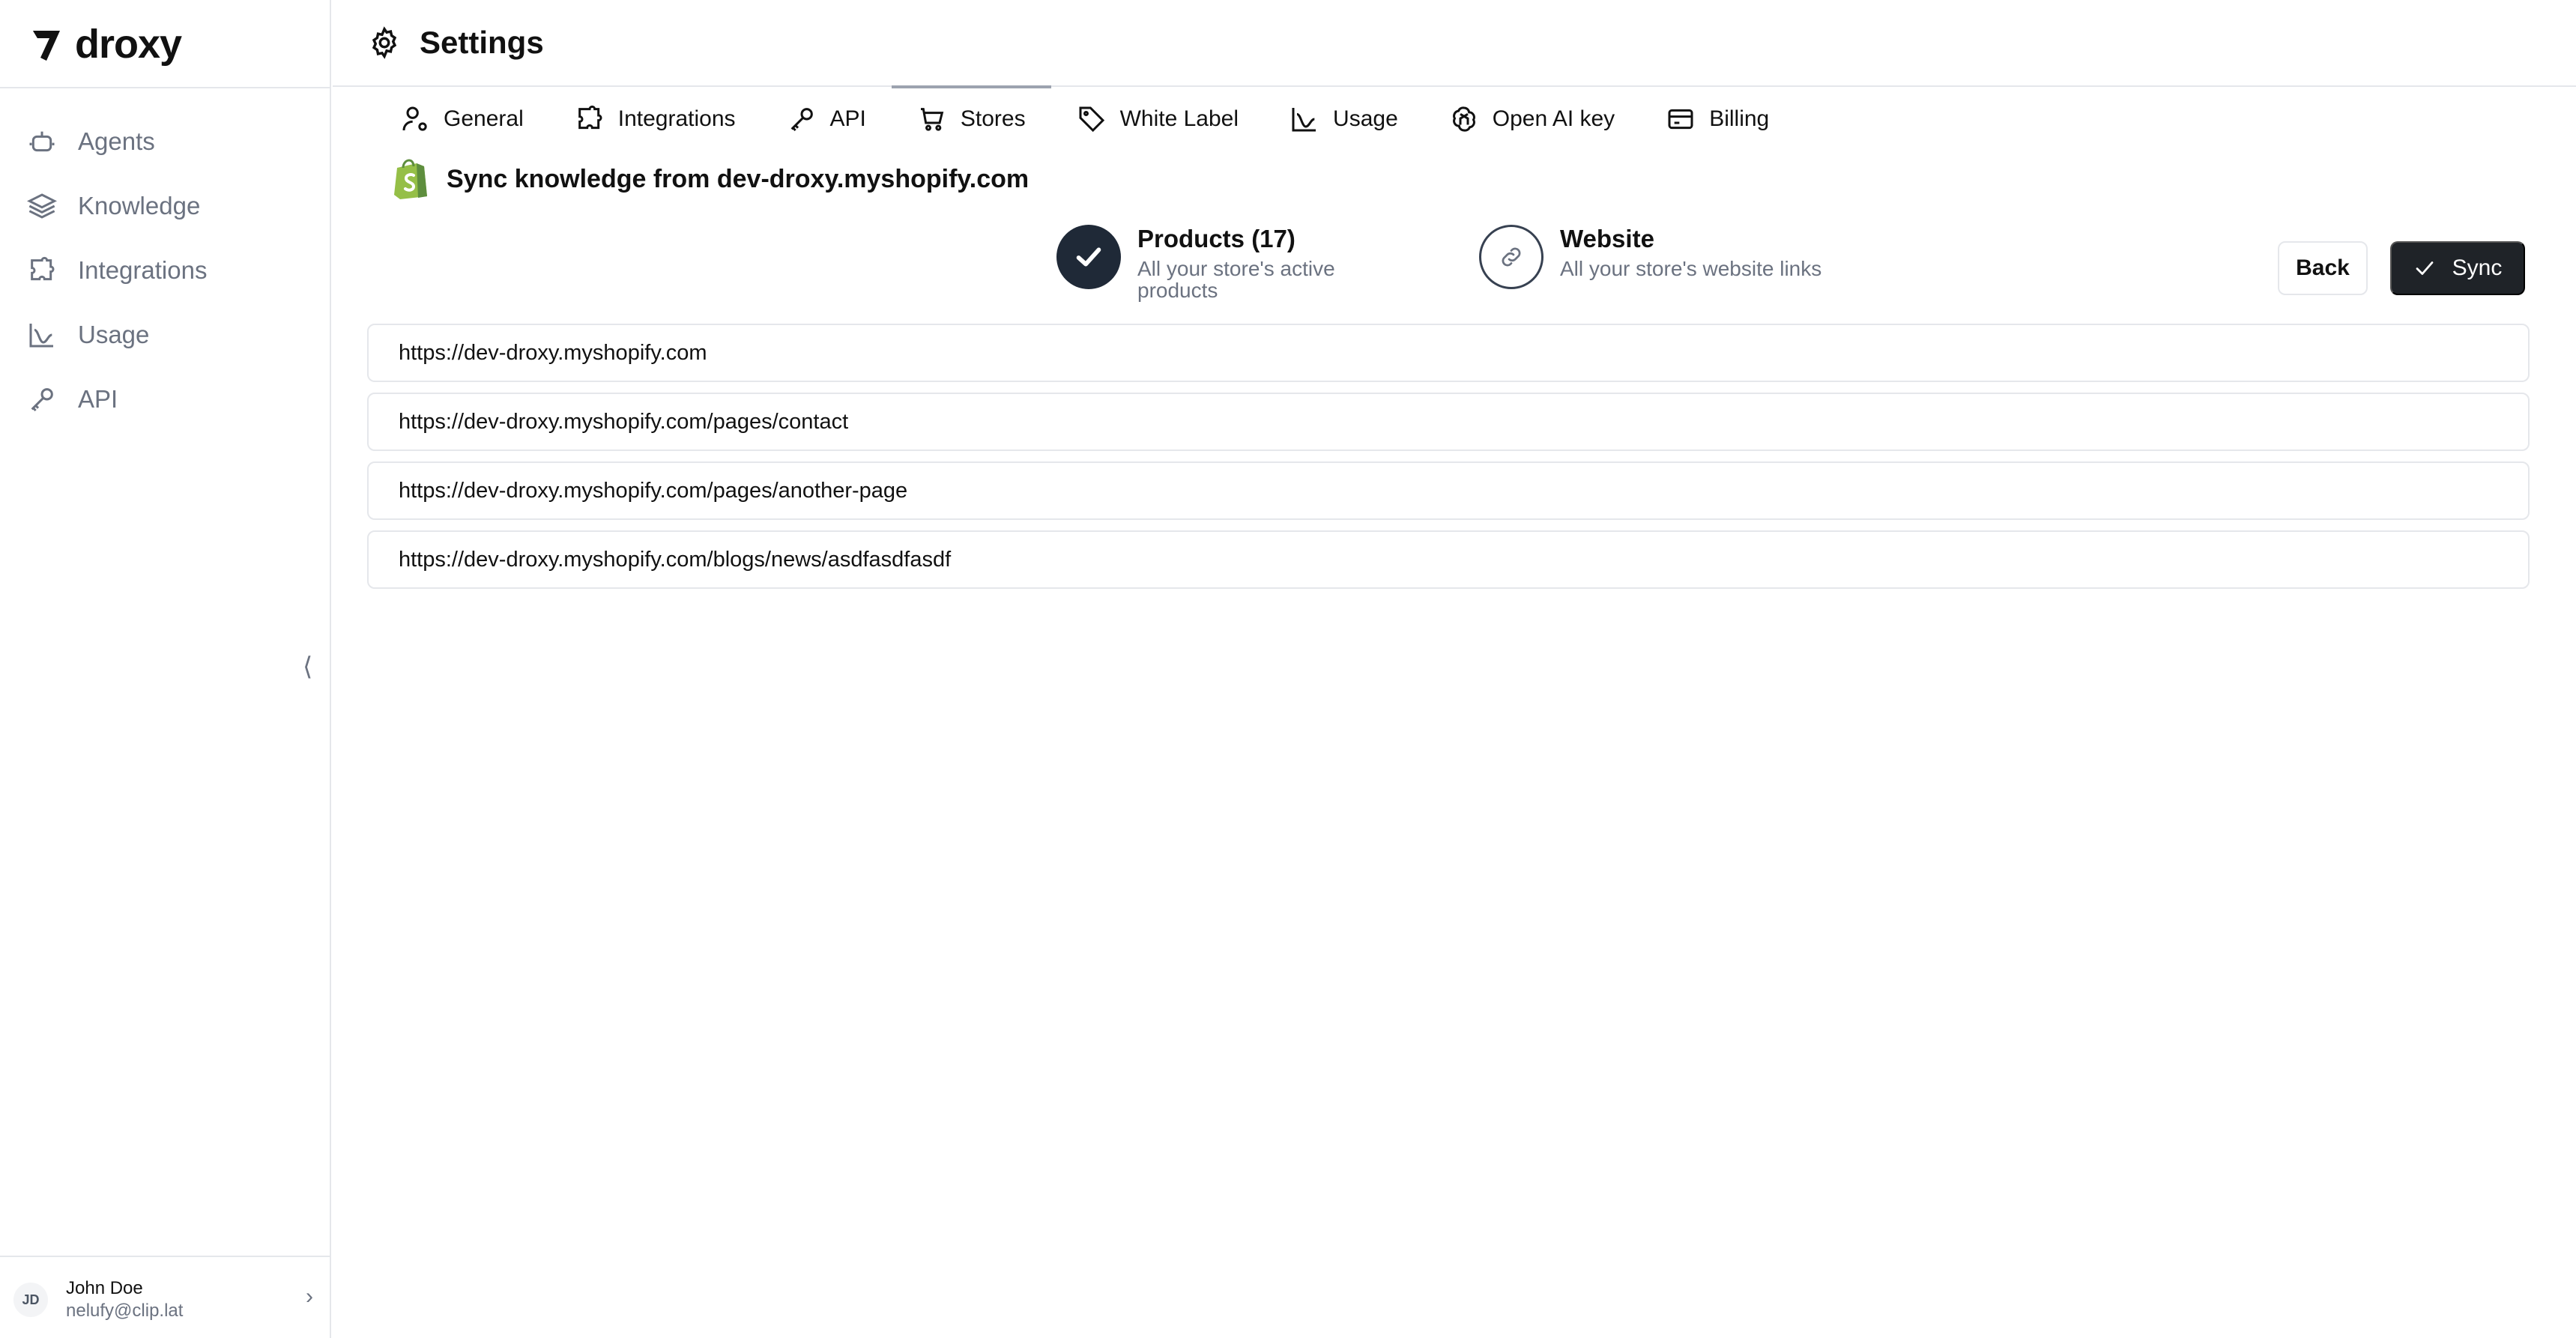 The width and height of the screenshot is (2576, 1338). Describe the element at coordinates (169, 335) in the screenshot. I see `sidebar-item-usage: Usage` at that location.